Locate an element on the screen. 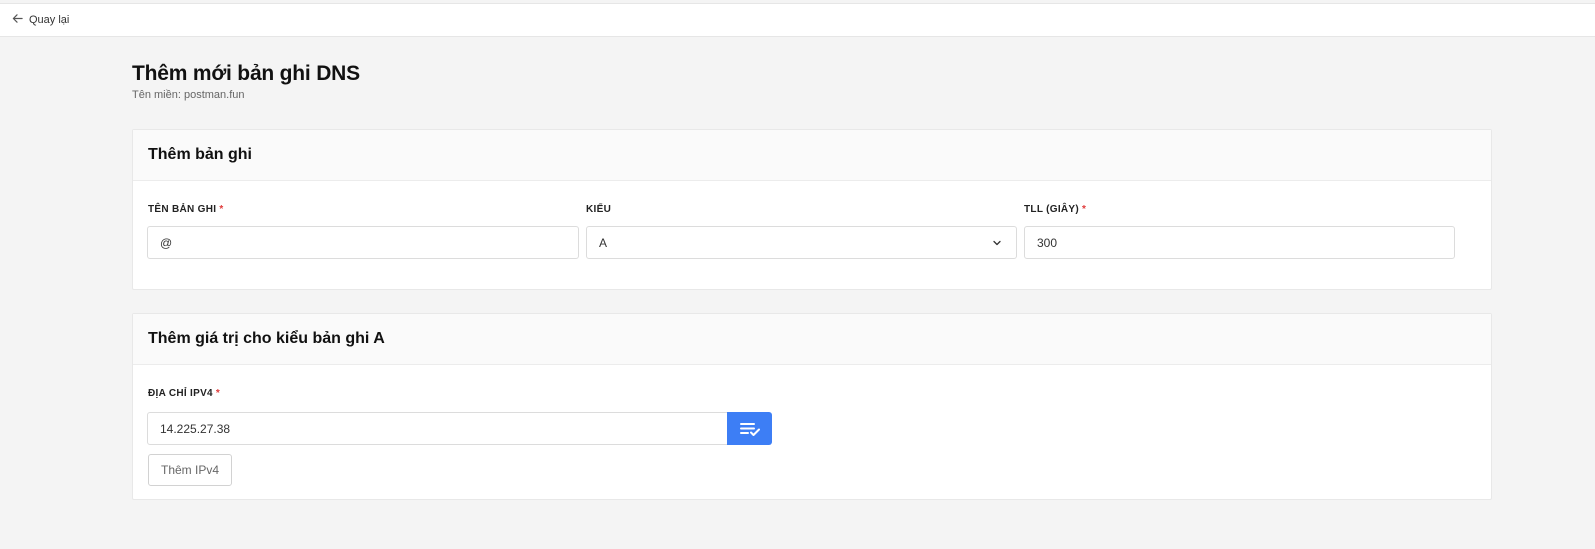  record-name-value: @ is located at coordinates (166, 242).